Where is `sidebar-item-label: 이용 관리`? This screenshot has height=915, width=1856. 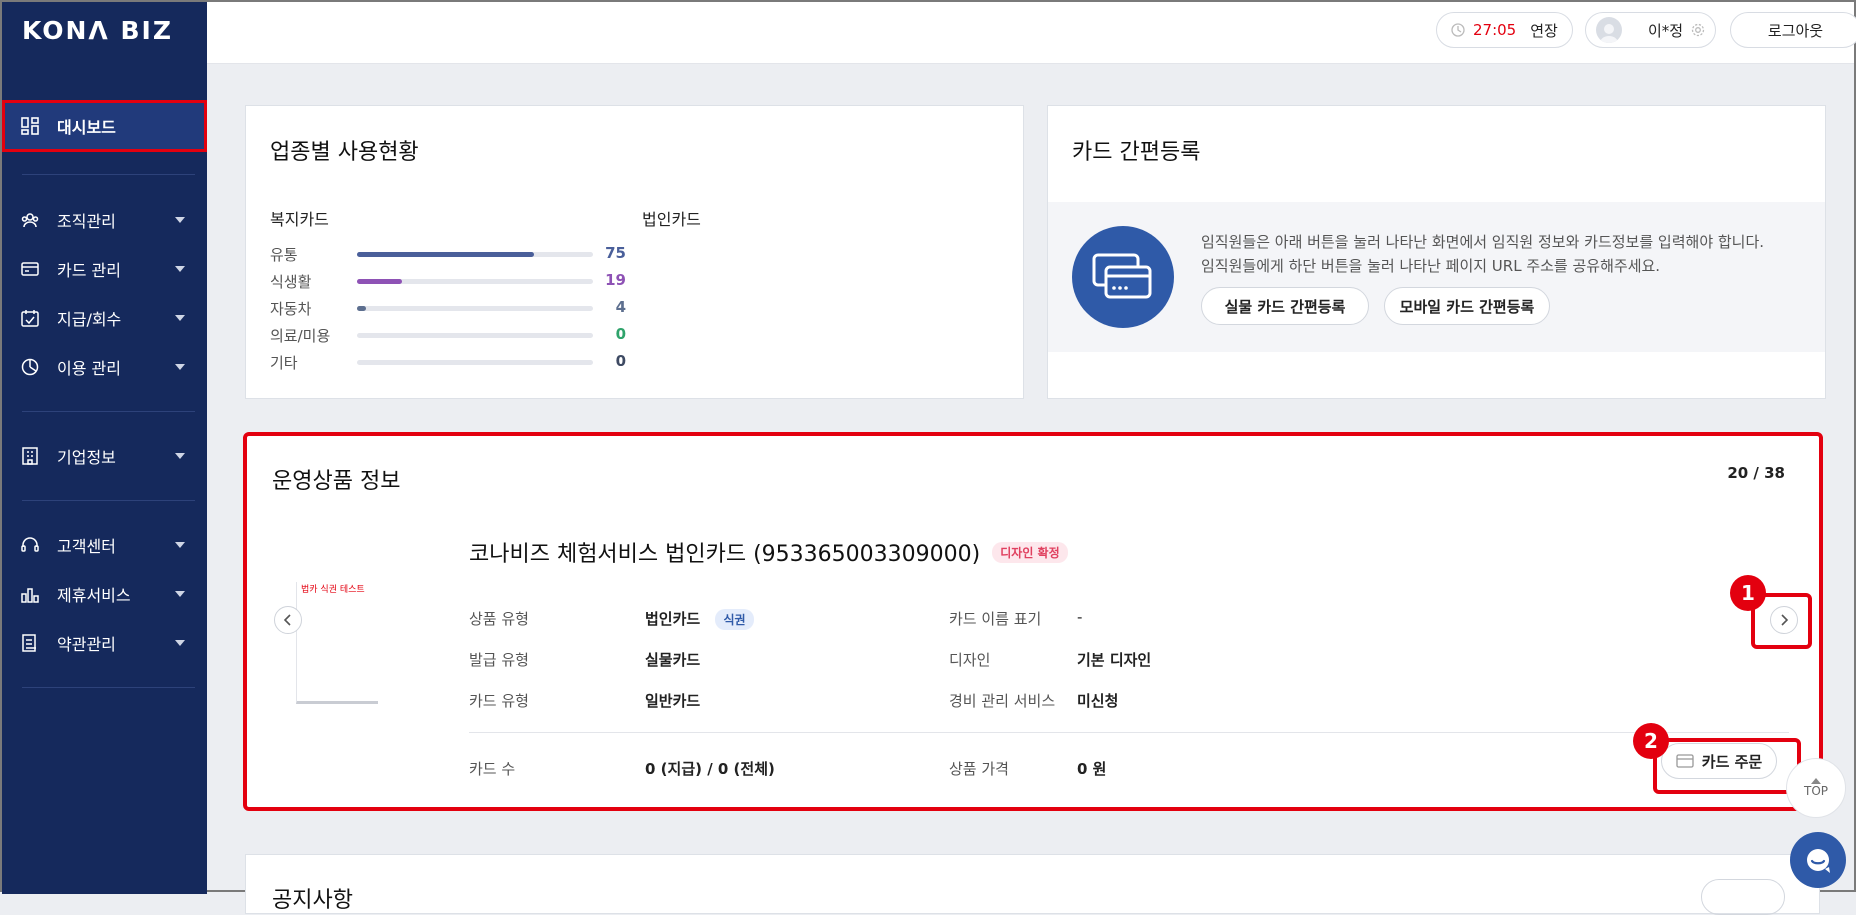
sidebar-item-label: 이용 관리 is located at coordinates (89, 368).